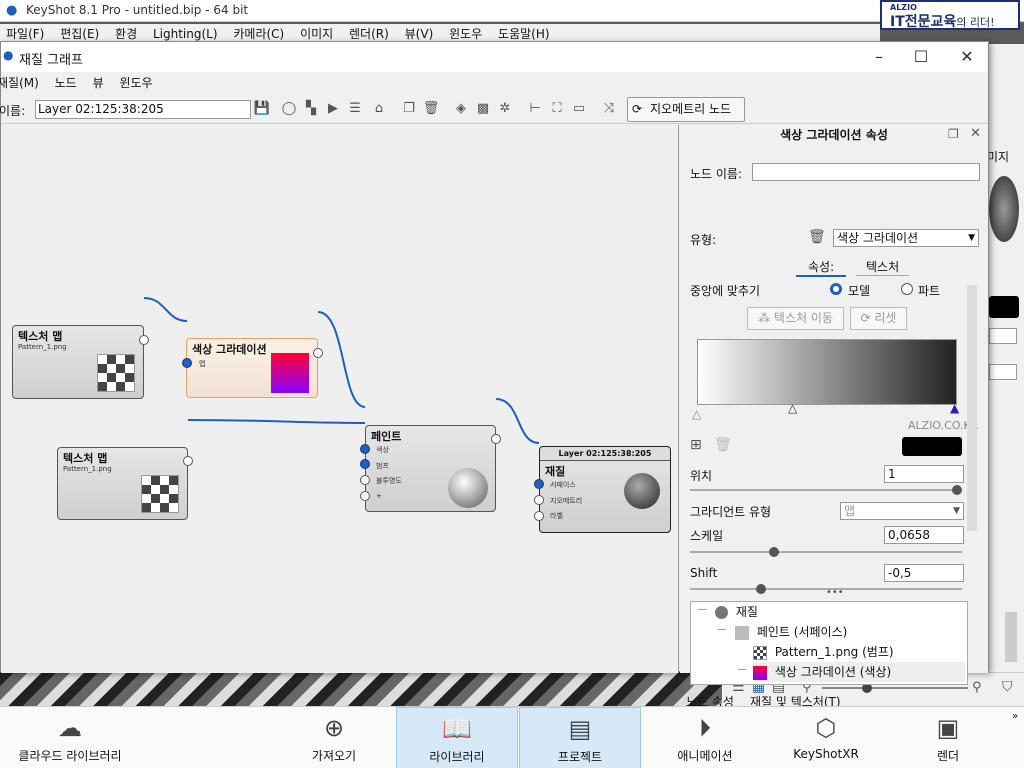 Image resolution: width=1024 pixels, height=768 pixels. What do you see at coordinates (609, 109) in the screenshot?
I see `share-icon: ⤨` at bounding box center [609, 109].